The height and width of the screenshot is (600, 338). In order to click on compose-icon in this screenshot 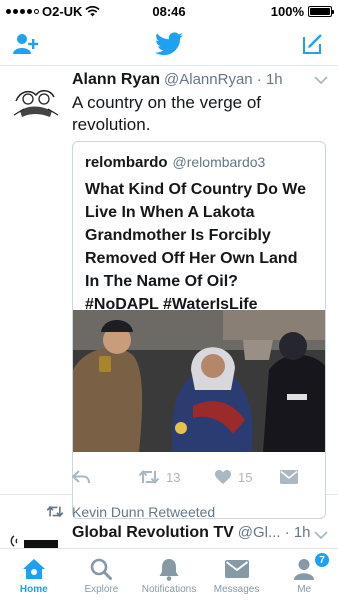, I will do `click(312, 44)`.